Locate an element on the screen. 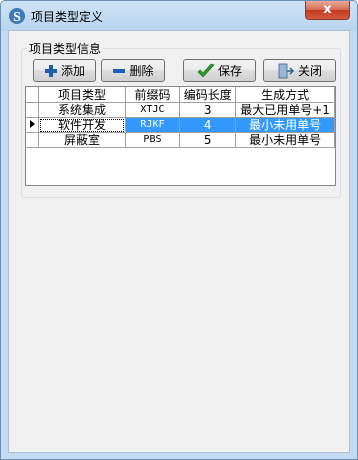 This screenshot has width=358, height=460. delete-button: 删除 is located at coordinates (133, 70).